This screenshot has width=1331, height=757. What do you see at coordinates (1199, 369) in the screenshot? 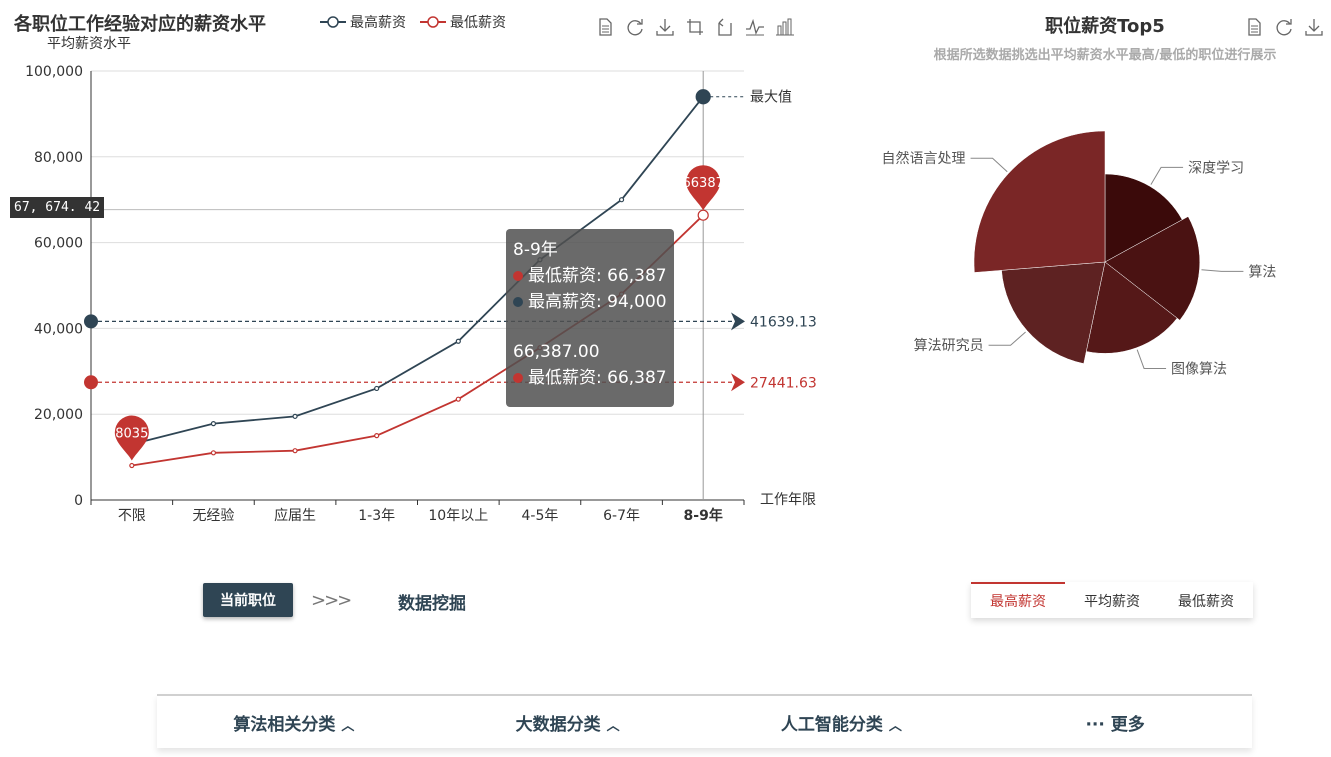
I see `pie-label: 图像算法` at bounding box center [1199, 369].